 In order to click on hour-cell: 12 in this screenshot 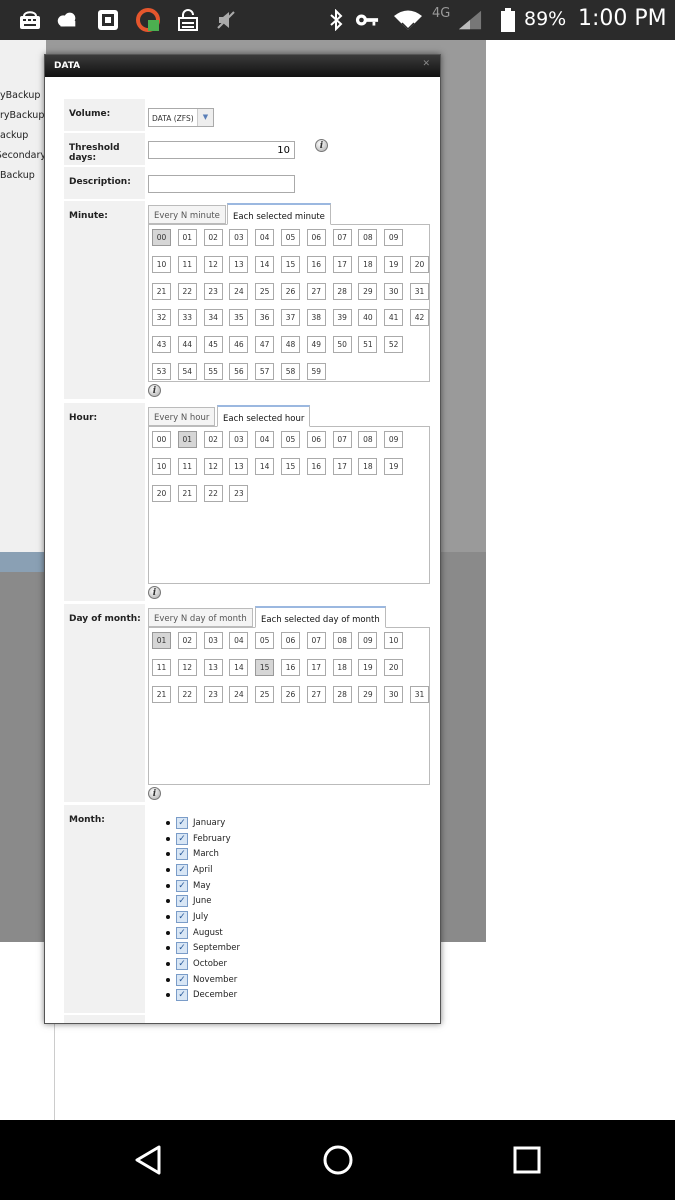, I will do `click(213, 466)`.